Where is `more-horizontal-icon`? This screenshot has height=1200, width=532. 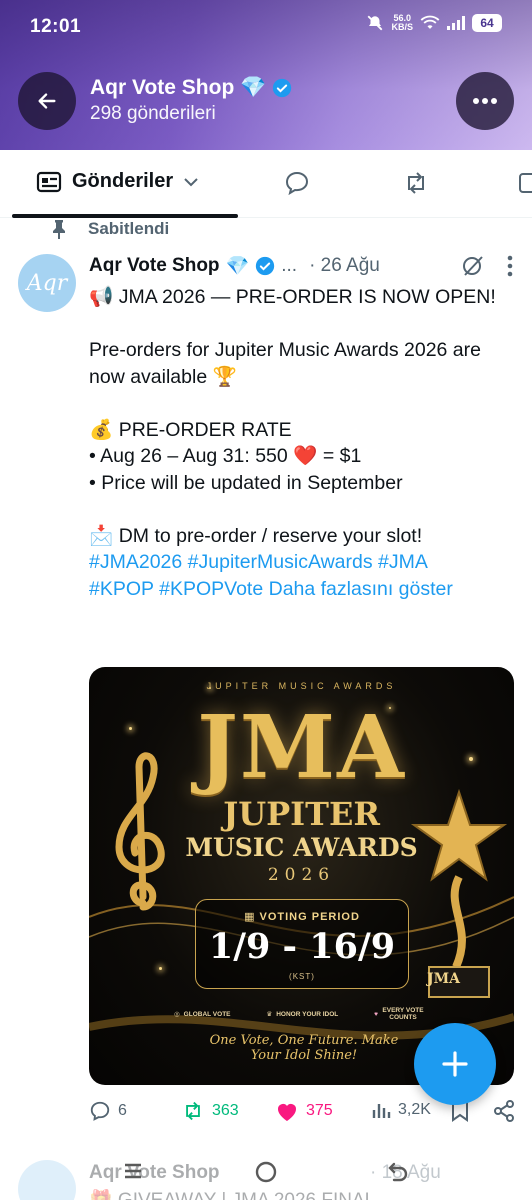 more-horizontal-icon is located at coordinates (485, 101).